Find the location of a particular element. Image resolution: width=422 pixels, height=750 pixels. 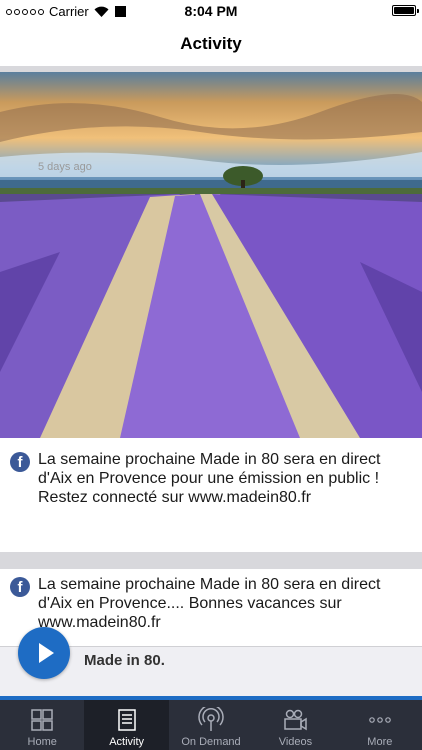

grid-icon is located at coordinates (42, 720).